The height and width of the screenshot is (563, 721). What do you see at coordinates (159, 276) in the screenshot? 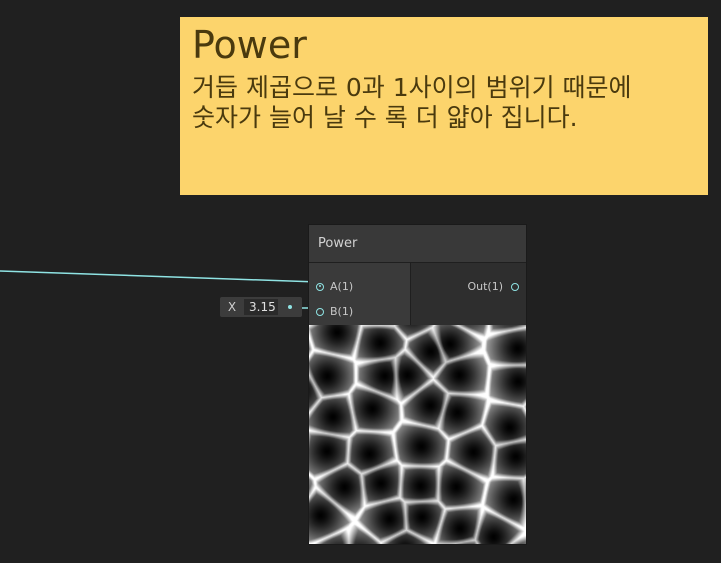
I see `edge-to-input-a` at bounding box center [159, 276].